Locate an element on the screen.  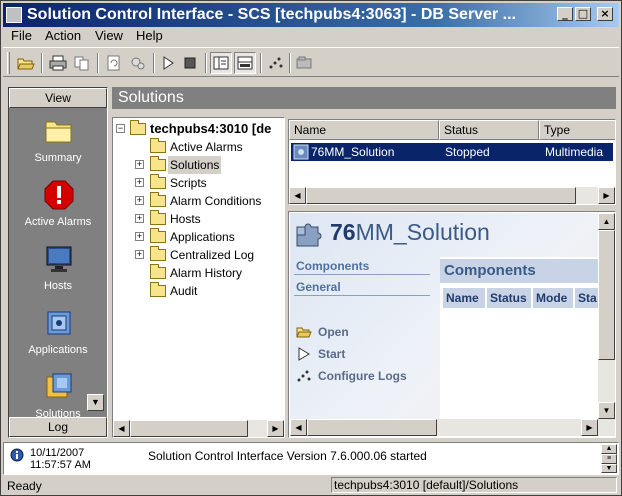
column-header-status: Status is located at coordinates (489, 130).